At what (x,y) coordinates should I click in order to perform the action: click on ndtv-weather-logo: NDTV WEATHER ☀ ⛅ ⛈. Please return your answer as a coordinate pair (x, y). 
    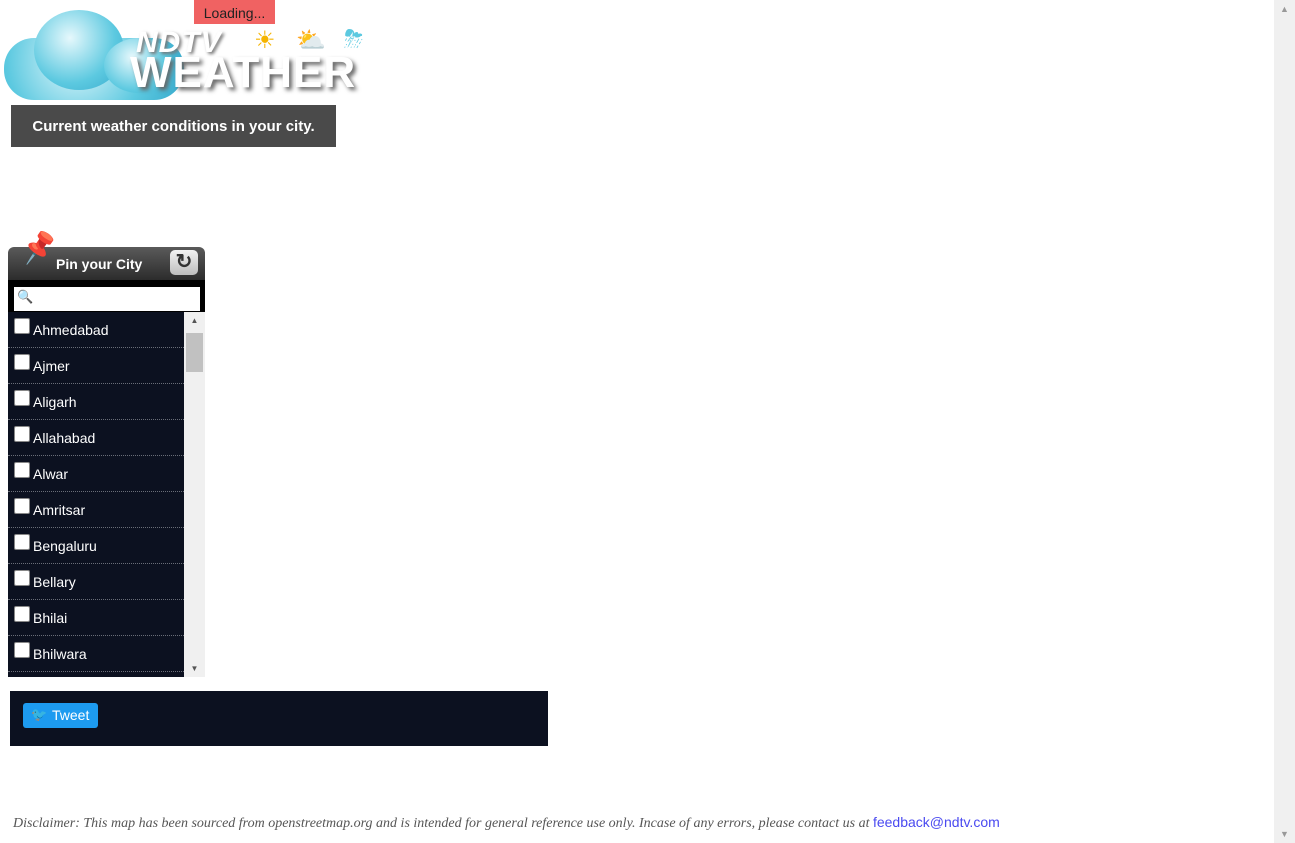
    Looking at the image, I should click on (194, 55).